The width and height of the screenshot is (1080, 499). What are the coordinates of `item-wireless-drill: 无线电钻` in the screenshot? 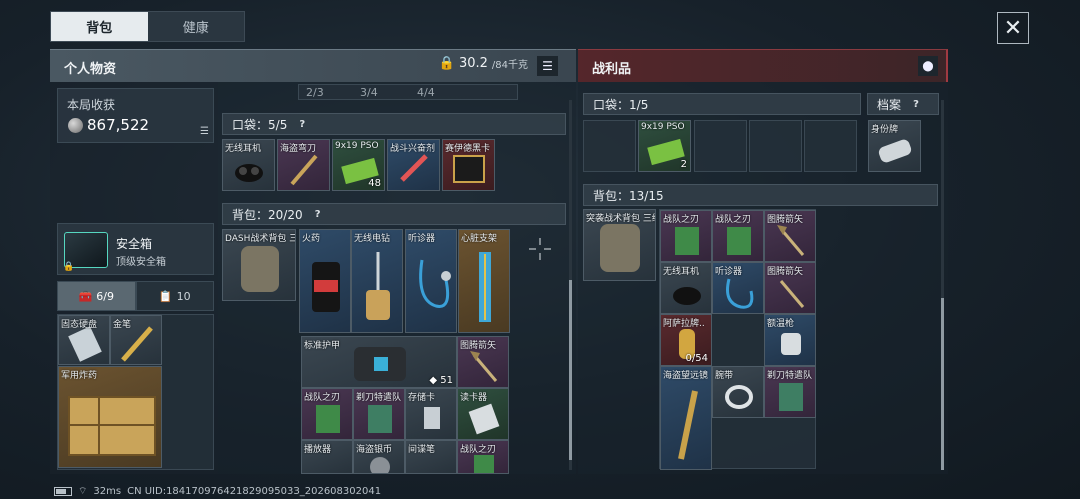 It's located at (377, 281).